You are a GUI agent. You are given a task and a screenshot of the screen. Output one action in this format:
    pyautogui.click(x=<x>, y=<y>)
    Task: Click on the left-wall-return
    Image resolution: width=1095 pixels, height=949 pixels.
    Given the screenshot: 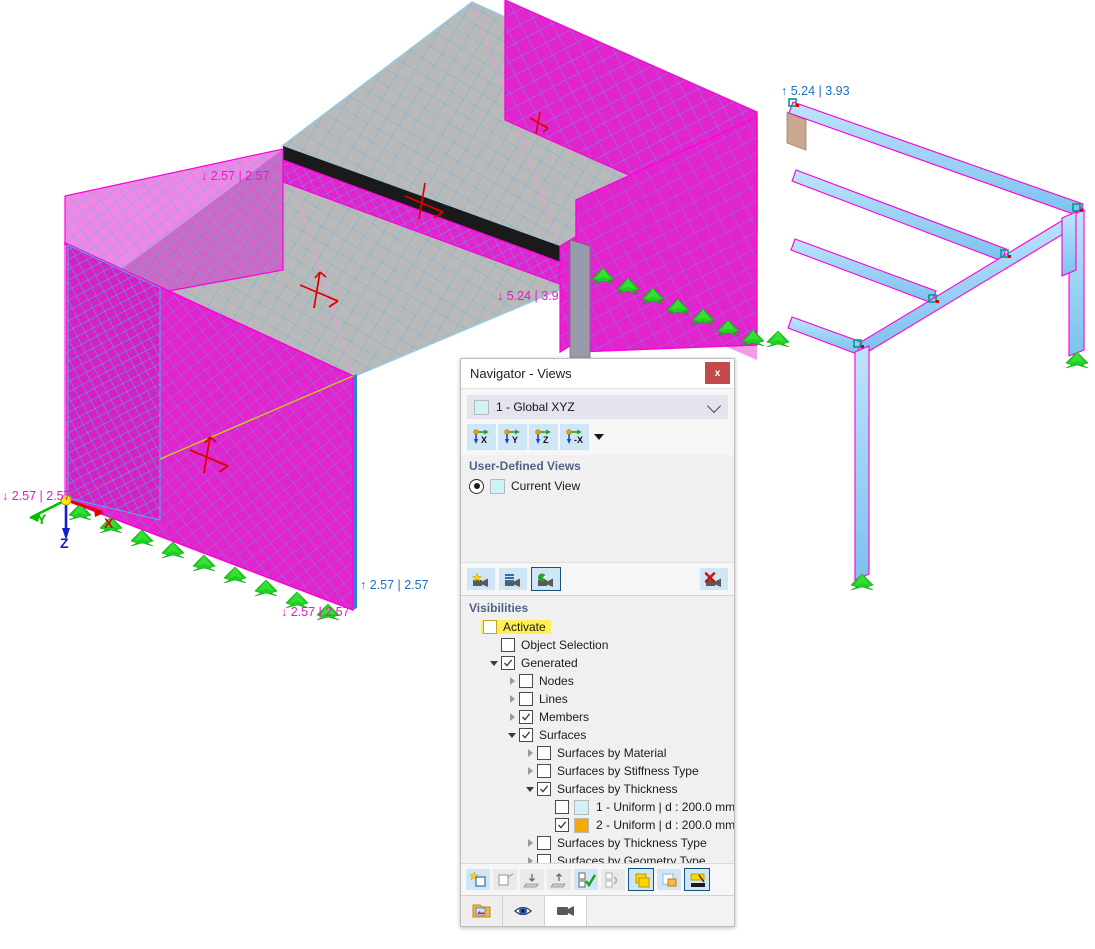 What is the action you would take?
    pyautogui.click(x=355, y=492)
    